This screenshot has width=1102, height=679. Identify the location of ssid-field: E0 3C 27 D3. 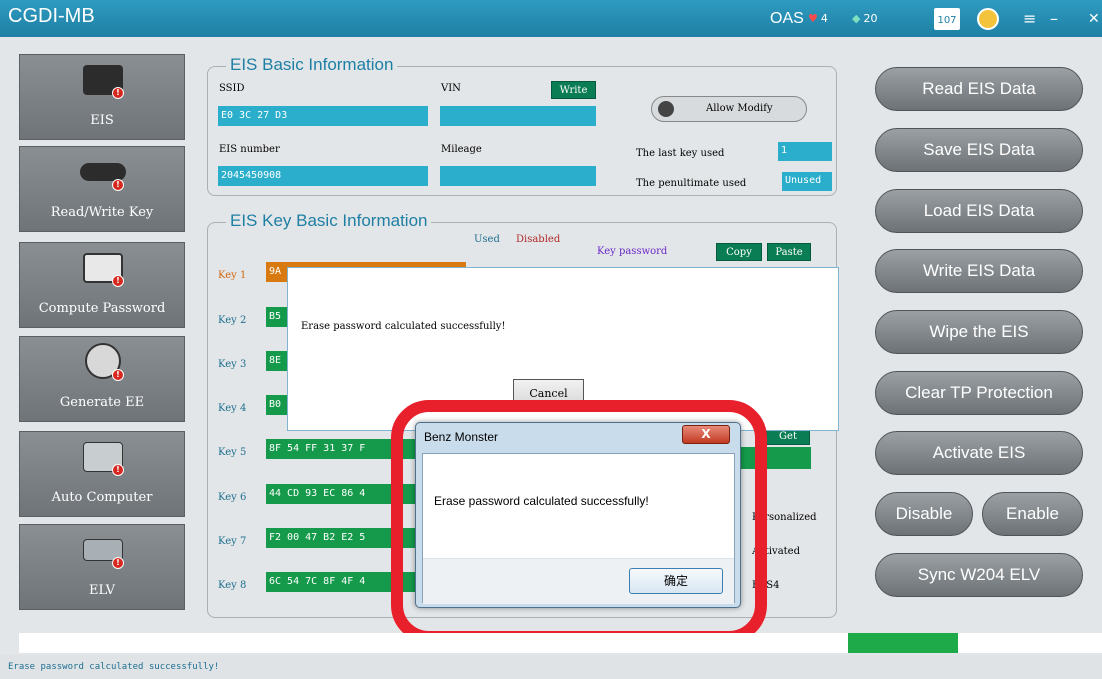
(323, 116).